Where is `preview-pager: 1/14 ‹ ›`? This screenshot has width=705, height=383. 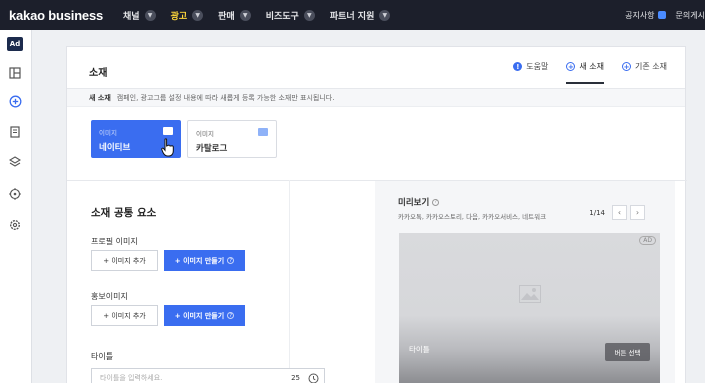
preview-pager: 1/14 ‹ › is located at coordinates (617, 212).